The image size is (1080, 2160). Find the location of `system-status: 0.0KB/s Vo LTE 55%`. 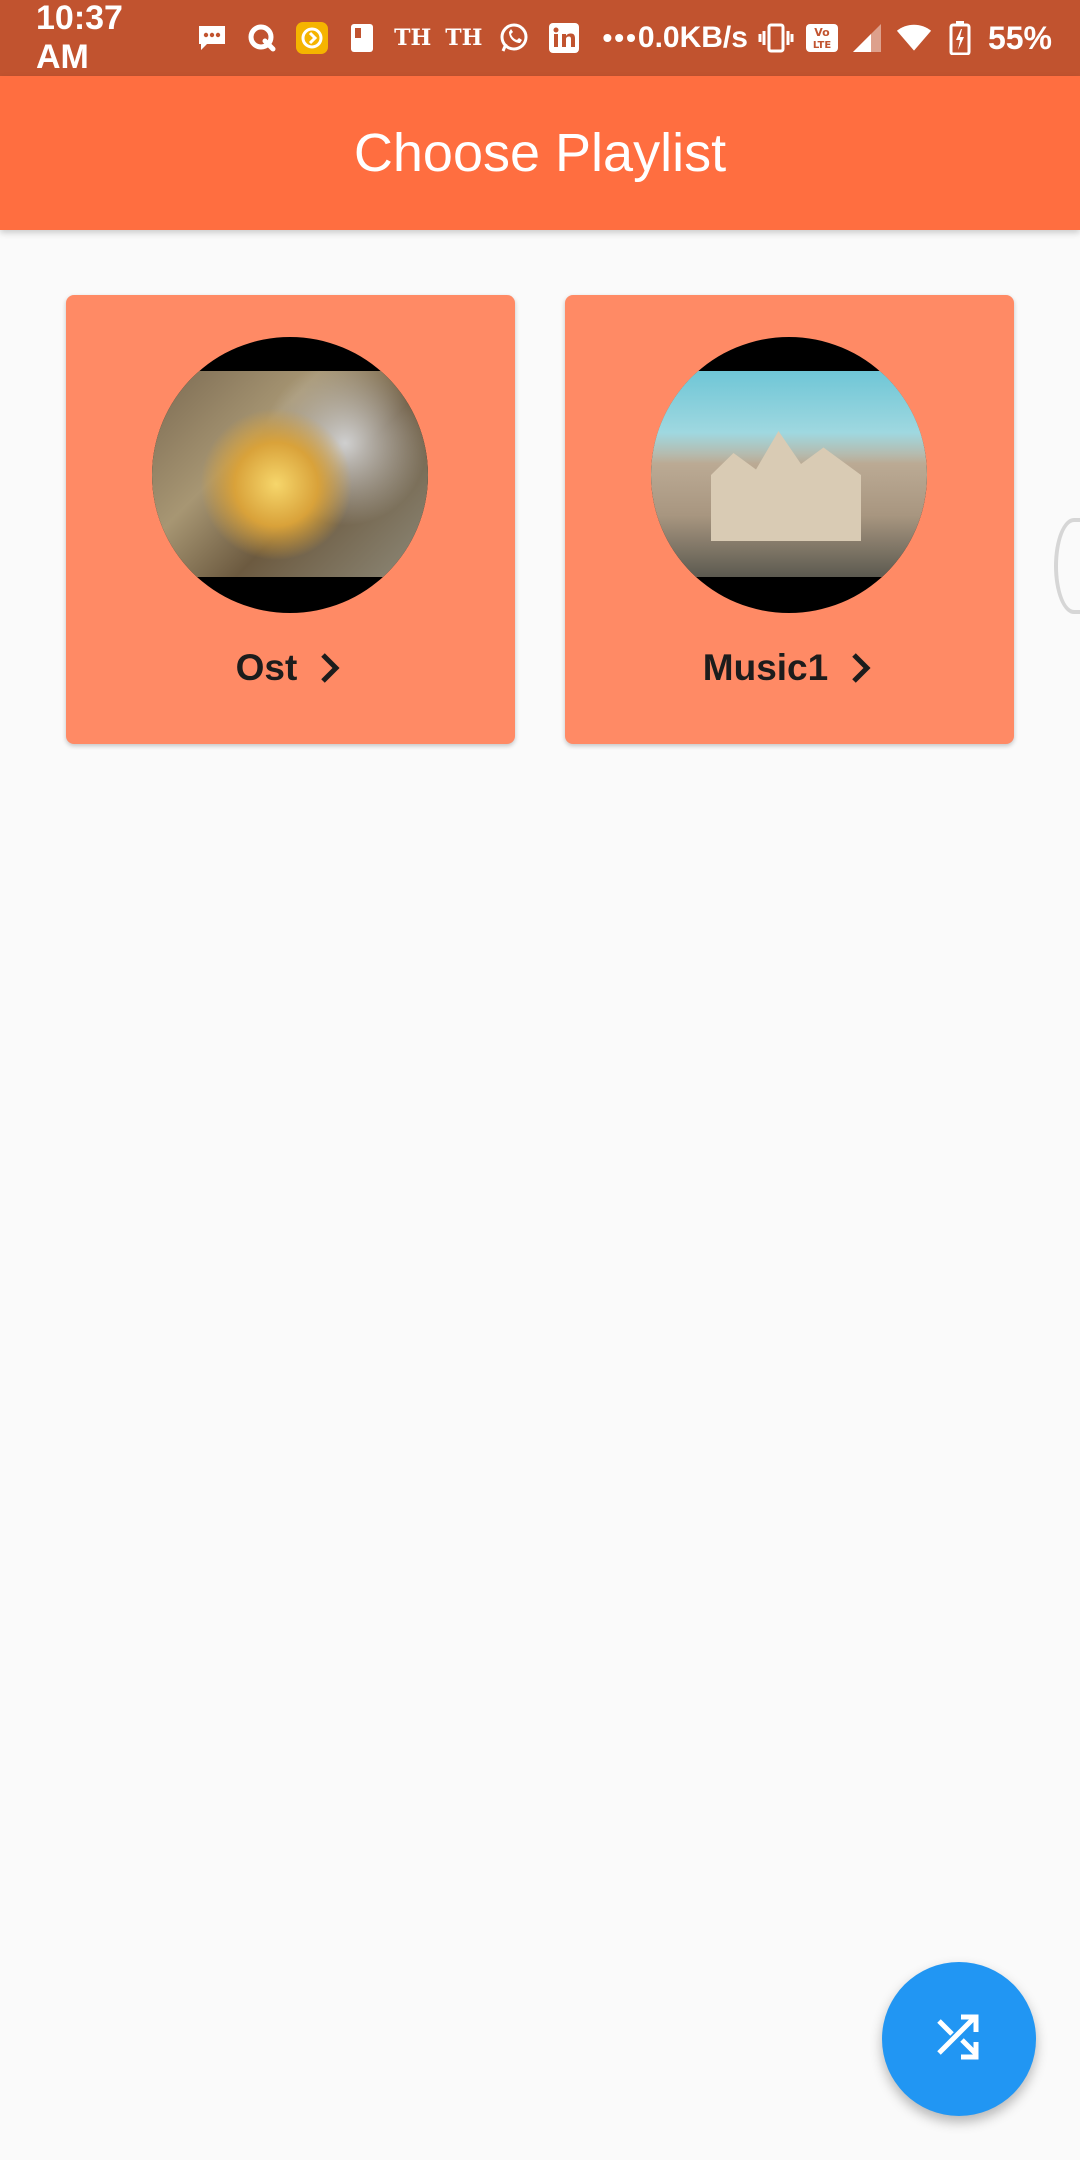

system-status: 0.0KB/s Vo LTE 55% is located at coordinates (845, 38).